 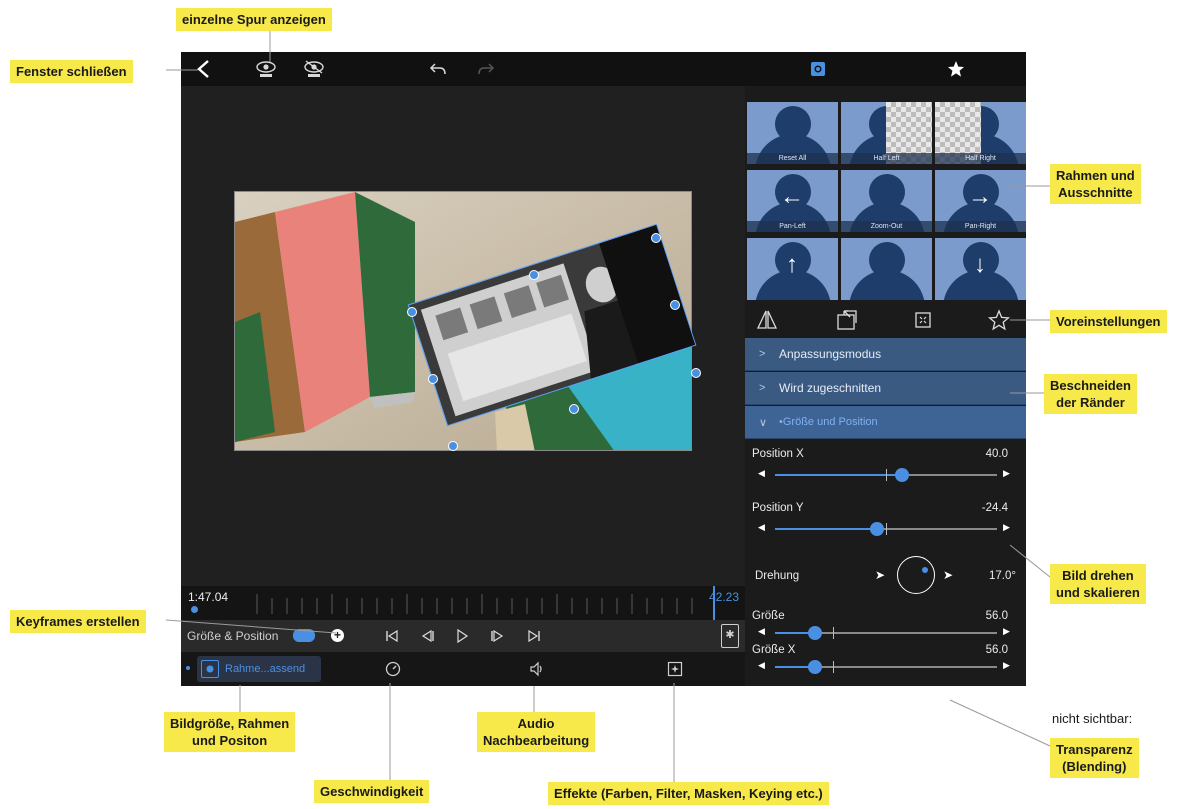 What do you see at coordinates (980, 264) in the screenshot?
I see `arrow-down-icon: ↓` at bounding box center [980, 264].